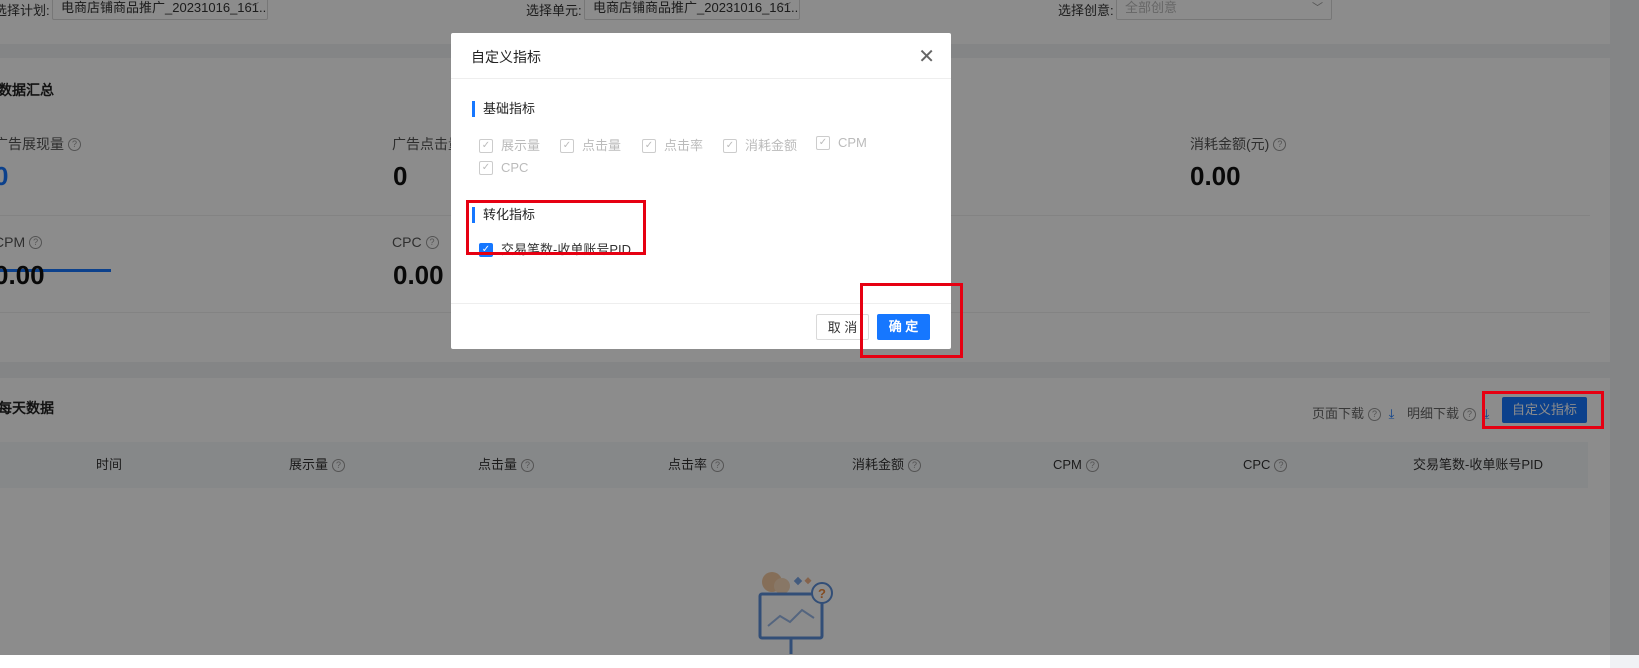 Image resolution: width=1639 pixels, height=668 pixels. Describe the element at coordinates (852, 142) in the screenshot. I see `checkbox-label: CPM` at that location.